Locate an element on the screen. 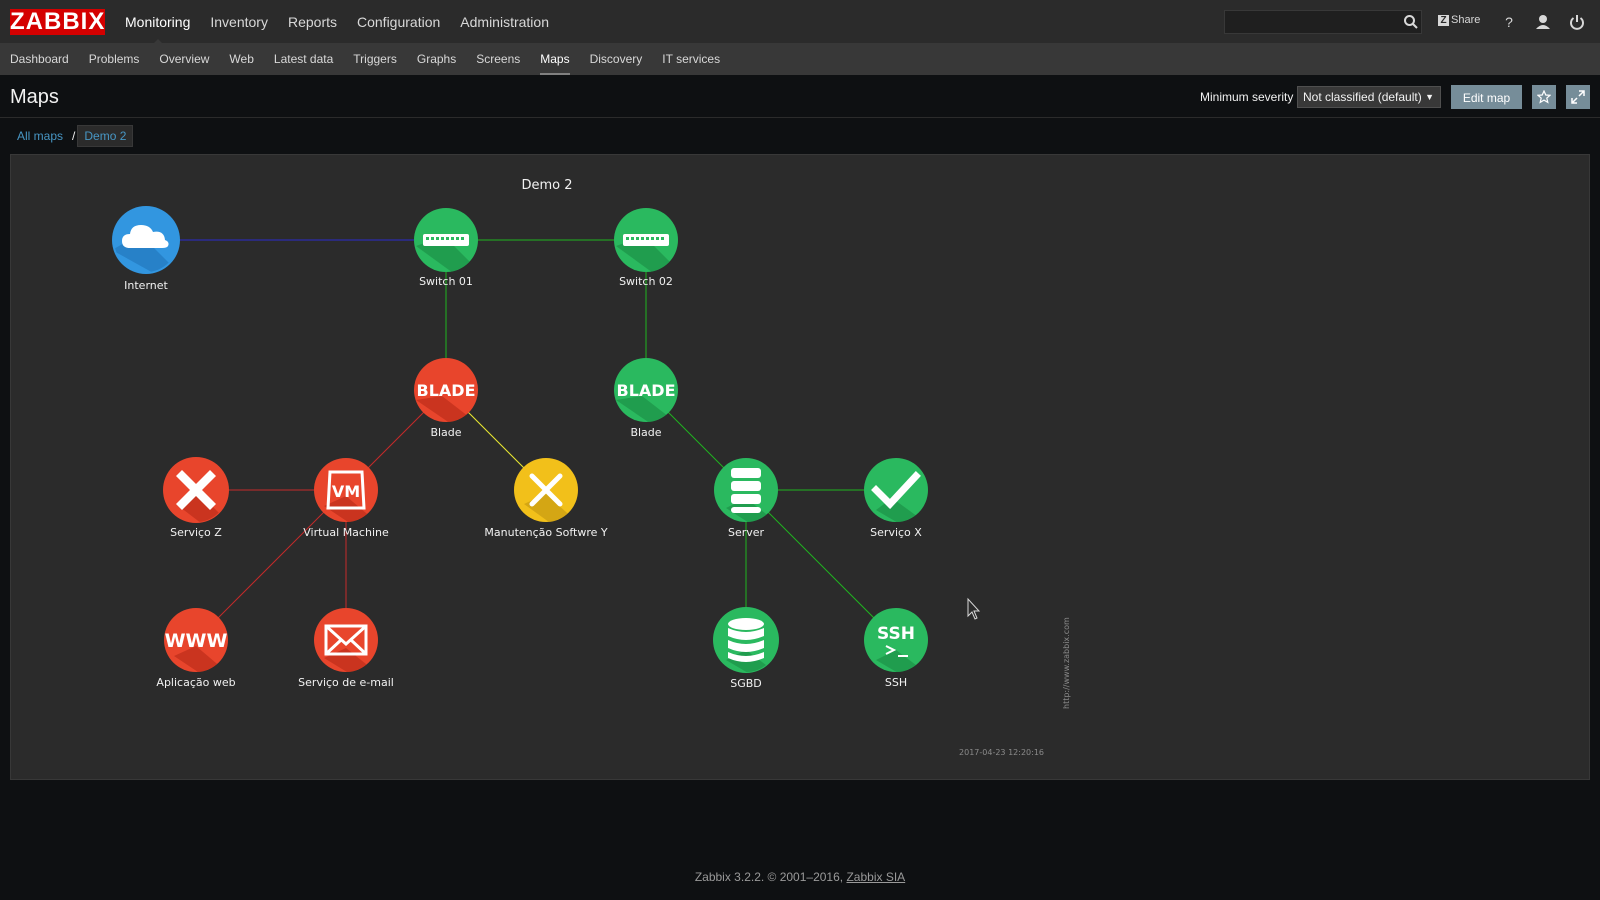  subnav-graphs: Graphs is located at coordinates (436, 59).